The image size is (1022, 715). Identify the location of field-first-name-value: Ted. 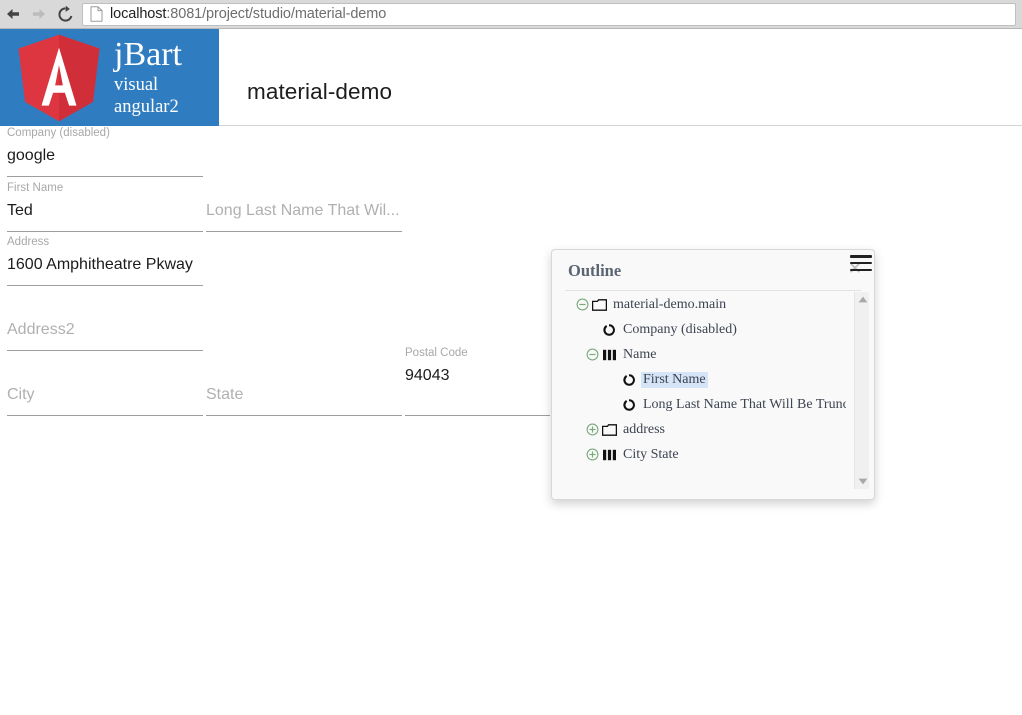
(20, 210).